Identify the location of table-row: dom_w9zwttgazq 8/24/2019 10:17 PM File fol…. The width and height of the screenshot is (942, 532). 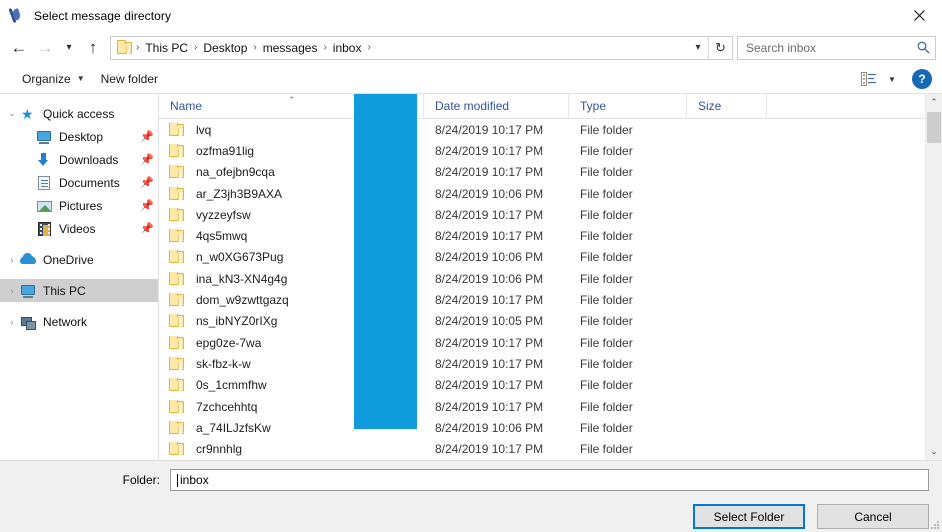
(550, 299).